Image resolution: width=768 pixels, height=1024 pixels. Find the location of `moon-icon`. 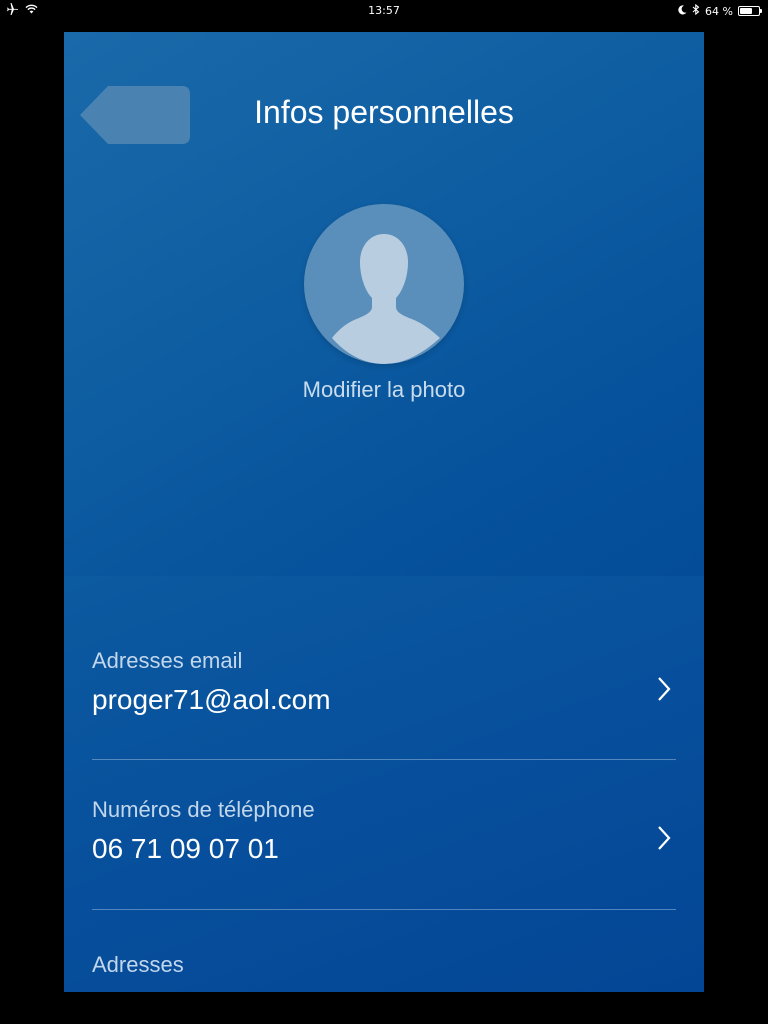

moon-icon is located at coordinates (682, 11).